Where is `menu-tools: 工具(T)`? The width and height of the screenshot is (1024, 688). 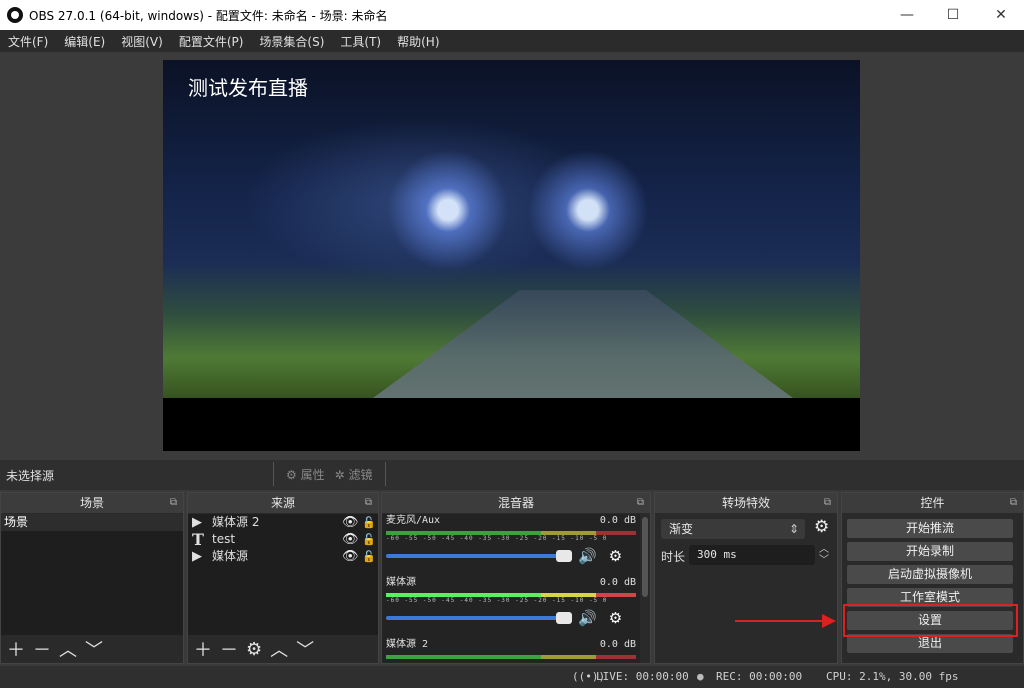
menu-tools: 工具(T) is located at coordinates (360, 41).